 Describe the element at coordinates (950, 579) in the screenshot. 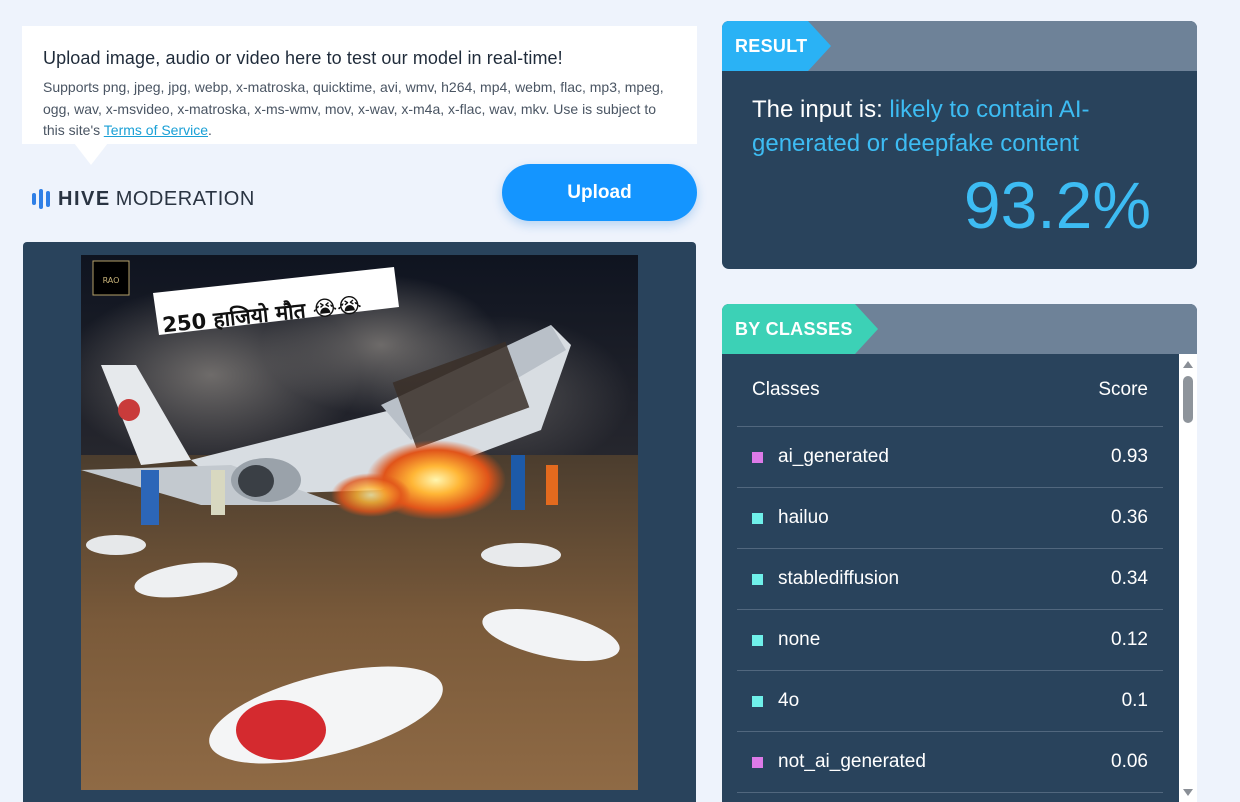

I see `table-row: stablediffusion 0.34` at that location.